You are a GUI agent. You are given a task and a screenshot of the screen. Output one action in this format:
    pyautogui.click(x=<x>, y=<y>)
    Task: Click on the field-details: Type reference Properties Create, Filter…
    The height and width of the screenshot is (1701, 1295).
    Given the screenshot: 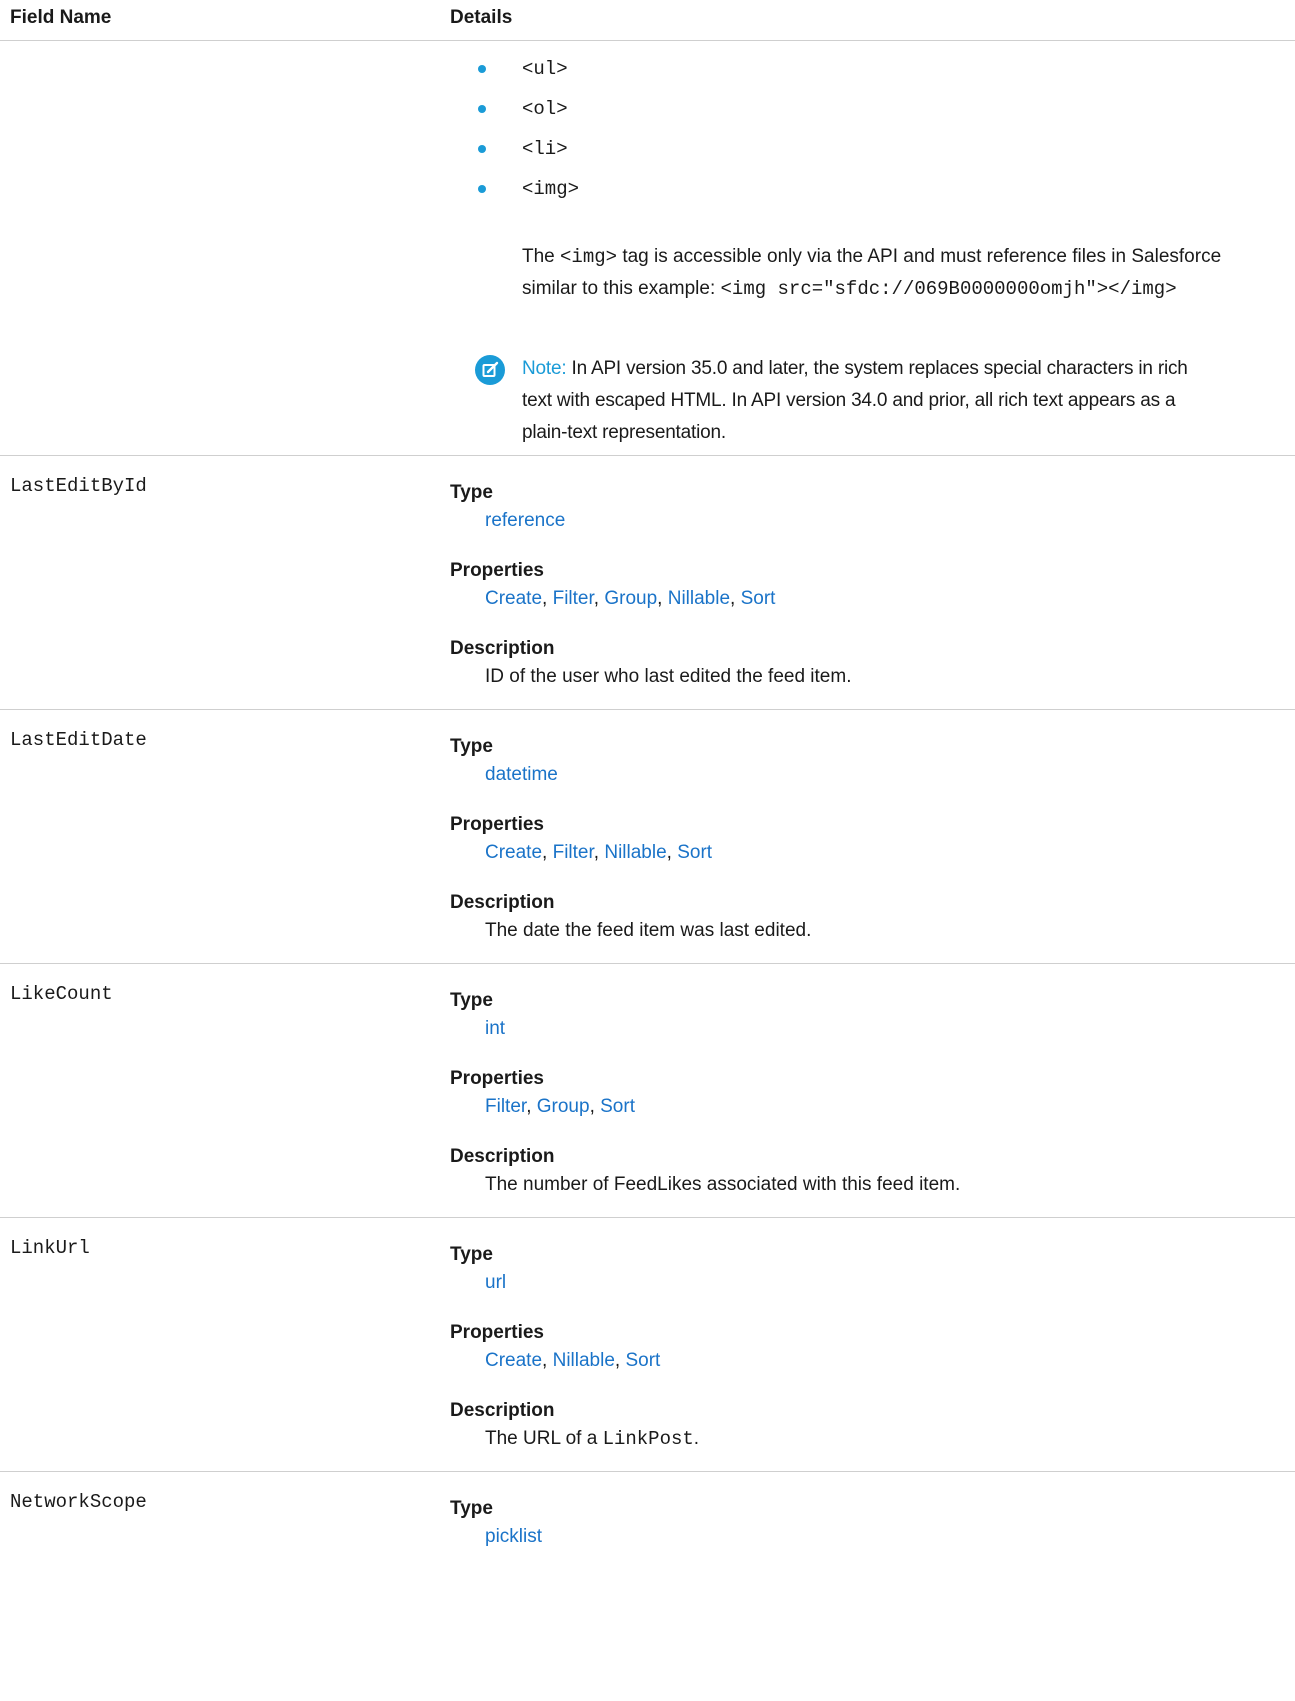 What is the action you would take?
    pyautogui.click(x=860, y=585)
    